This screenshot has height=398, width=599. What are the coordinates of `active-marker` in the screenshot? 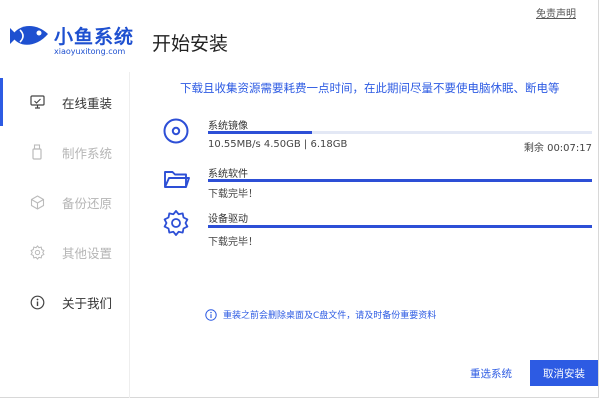 It's located at (1, 102).